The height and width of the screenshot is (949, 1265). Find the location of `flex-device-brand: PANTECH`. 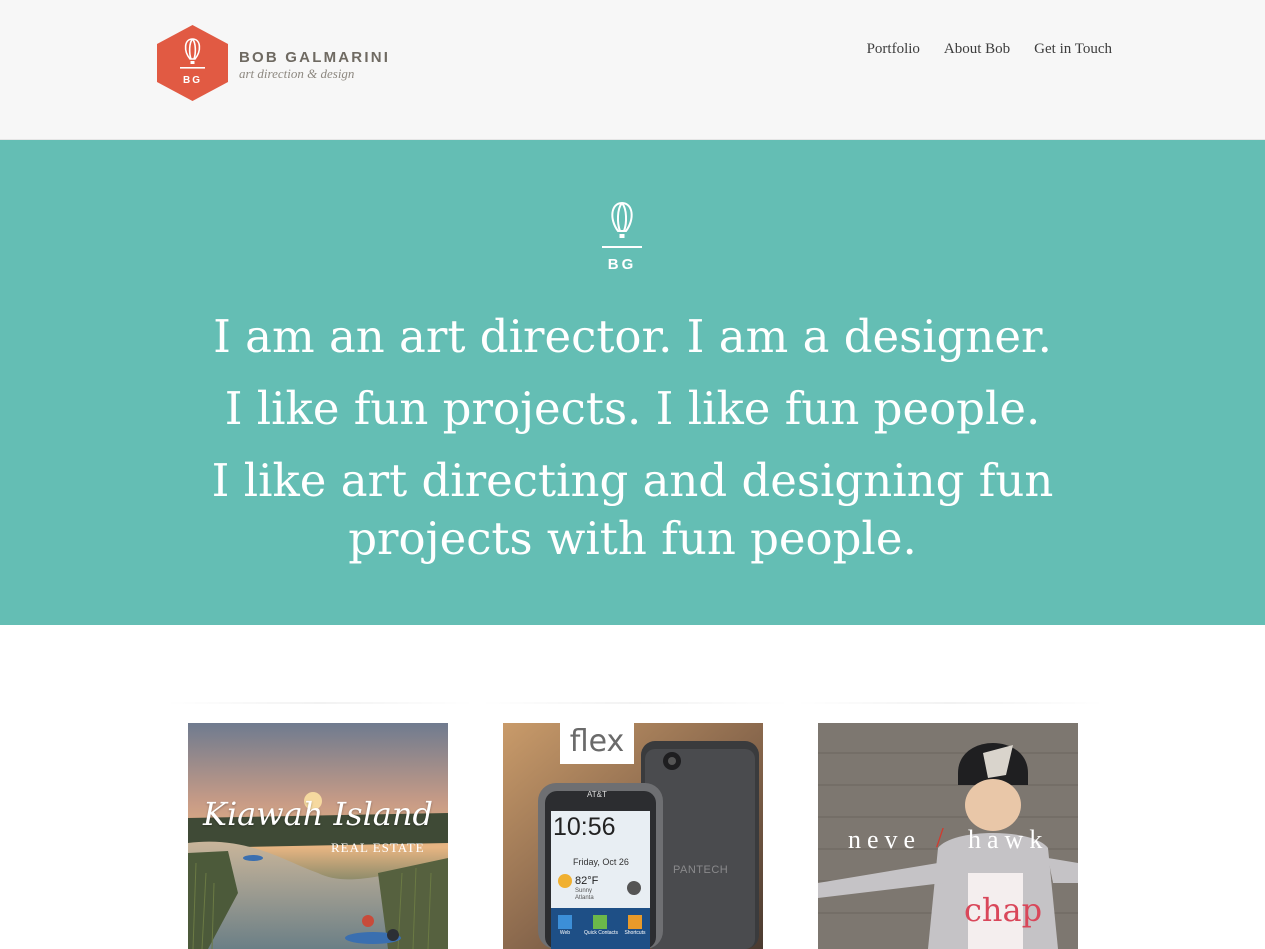

flex-device-brand: PANTECH is located at coordinates (701, 870).